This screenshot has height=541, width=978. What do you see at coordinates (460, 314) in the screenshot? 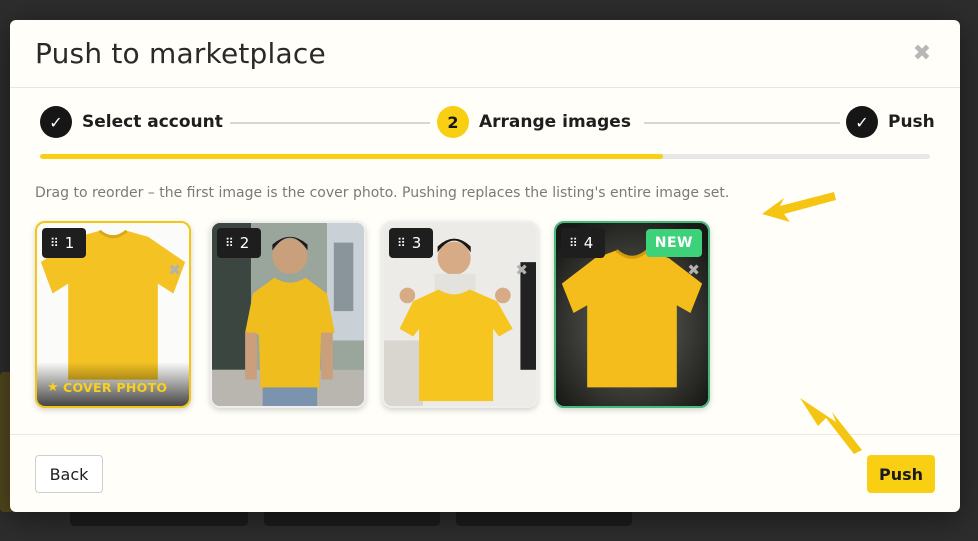
I see `image-card-3: ⠿ 3 ✖` at bounding box center [460, 314].